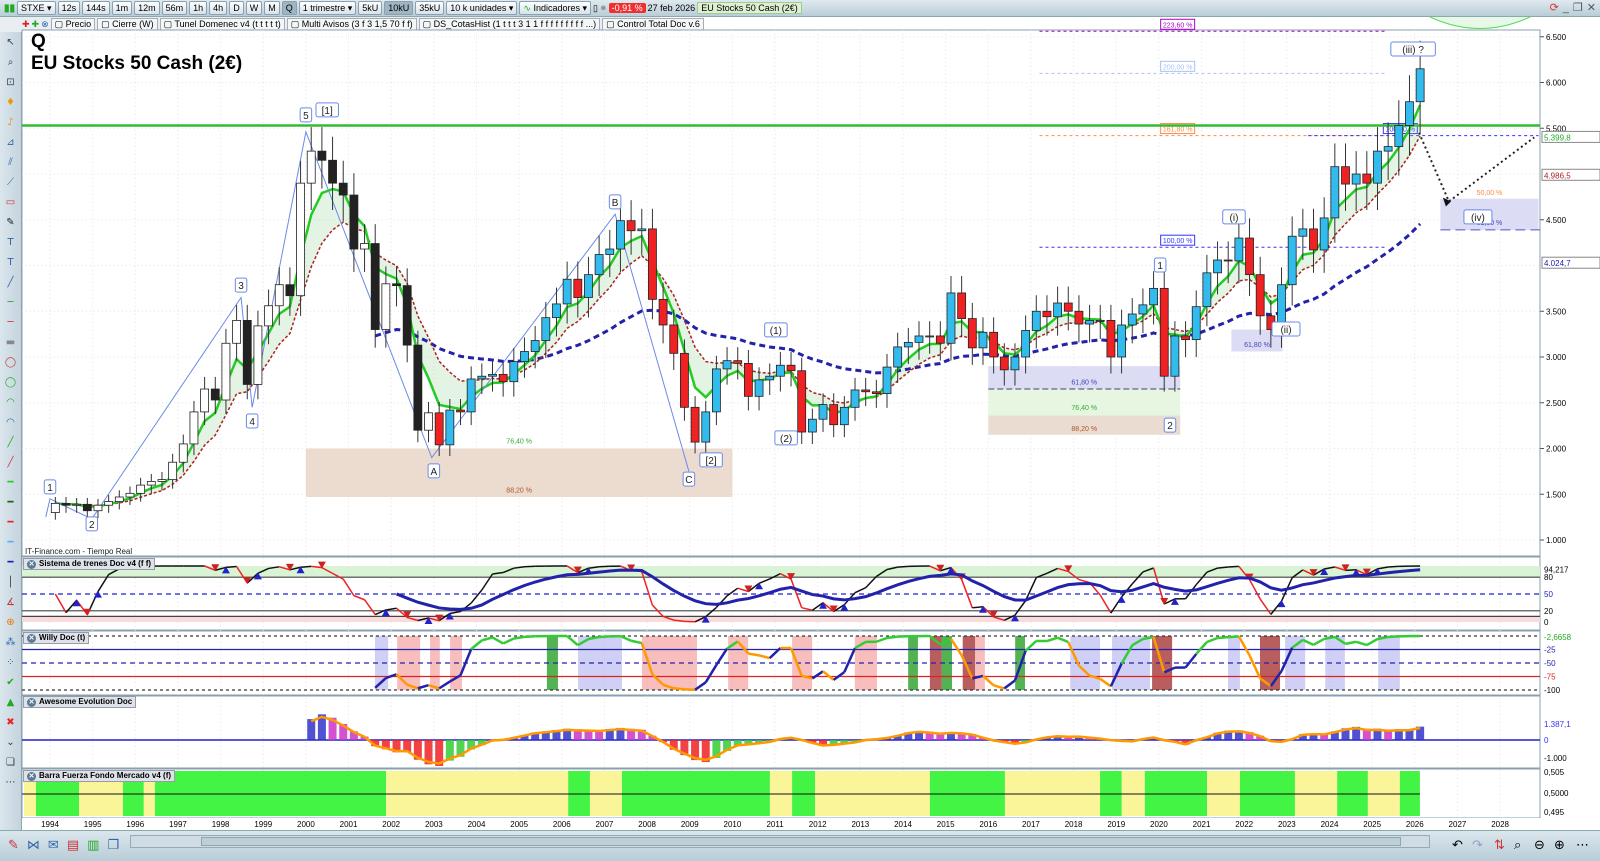  What do you see at coordinates (1257, 345) in the screenshot?
I see `fib-label: 61,80 %` at bounding box center [1257, 345].